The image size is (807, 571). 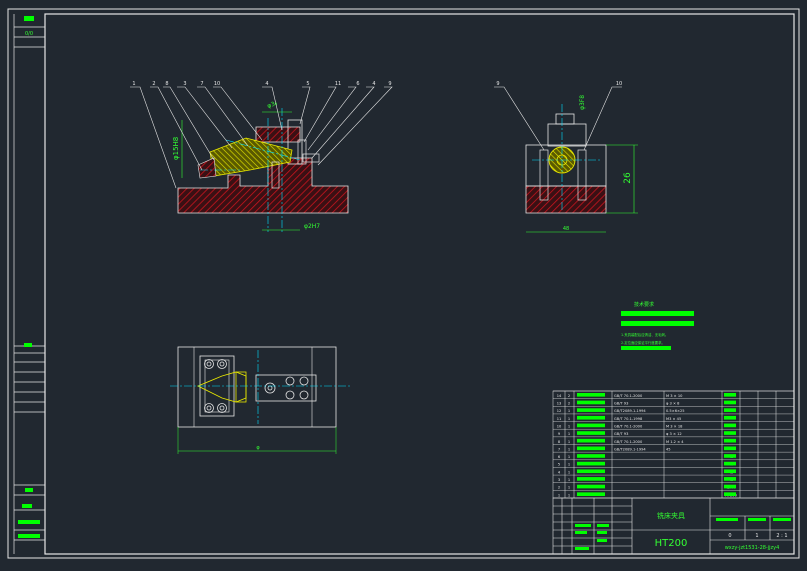 What do you see at coordinates (559, 449) in the screenshot?
I see `bom-cell-no: 7` at bounding box center [559, 449].